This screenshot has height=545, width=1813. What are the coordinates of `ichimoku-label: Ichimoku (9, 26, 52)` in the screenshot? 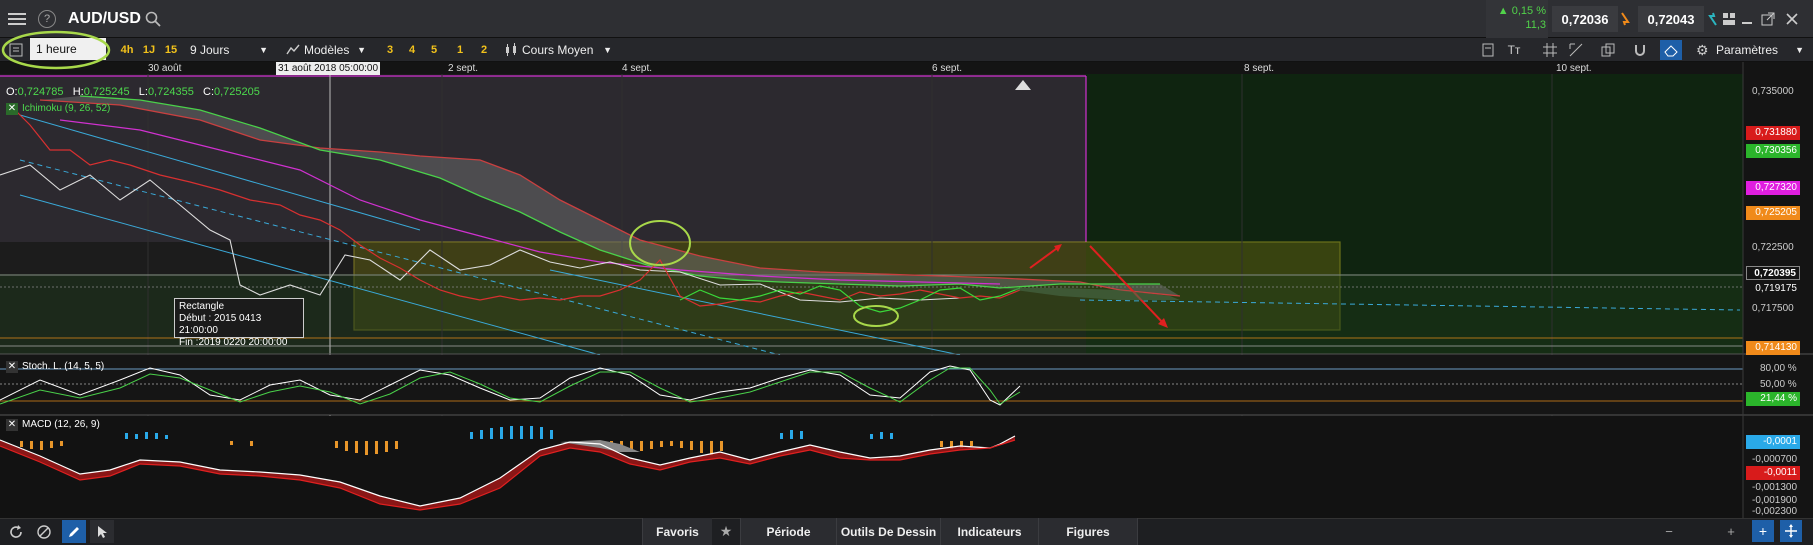 It's located at (66, 108).